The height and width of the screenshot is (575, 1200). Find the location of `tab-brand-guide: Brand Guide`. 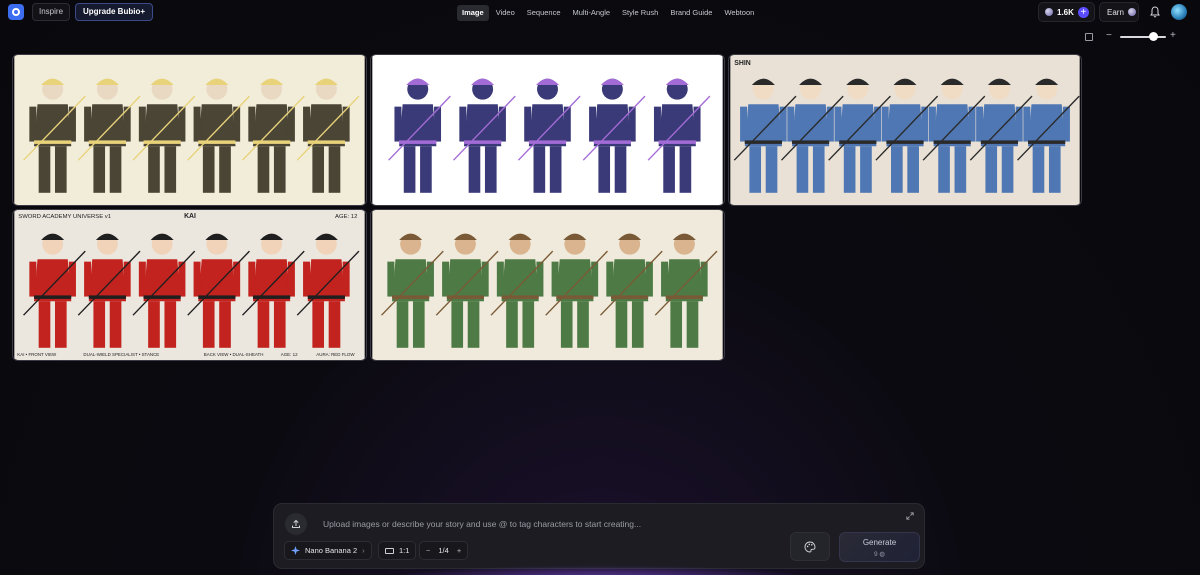

tab-brand-guide: Brand Guide is located at coordinates (691, 13).